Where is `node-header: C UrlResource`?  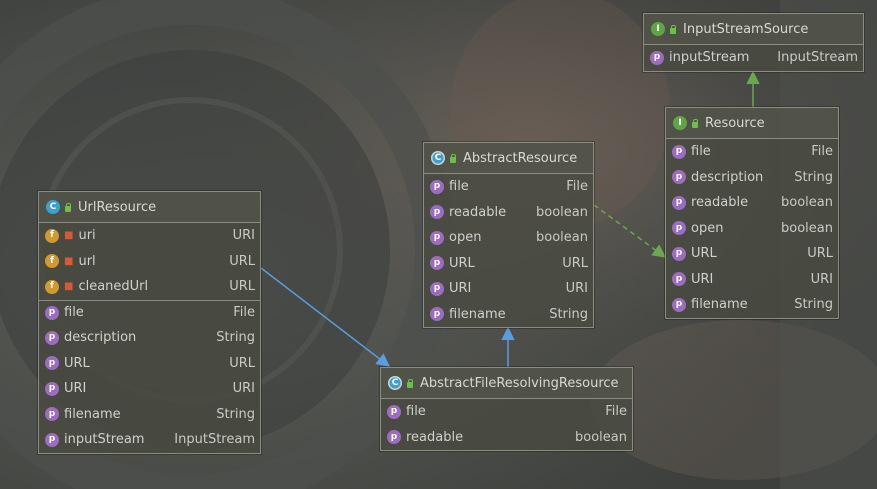
node-header: C UrlResource is located at coordinates (149, 207).